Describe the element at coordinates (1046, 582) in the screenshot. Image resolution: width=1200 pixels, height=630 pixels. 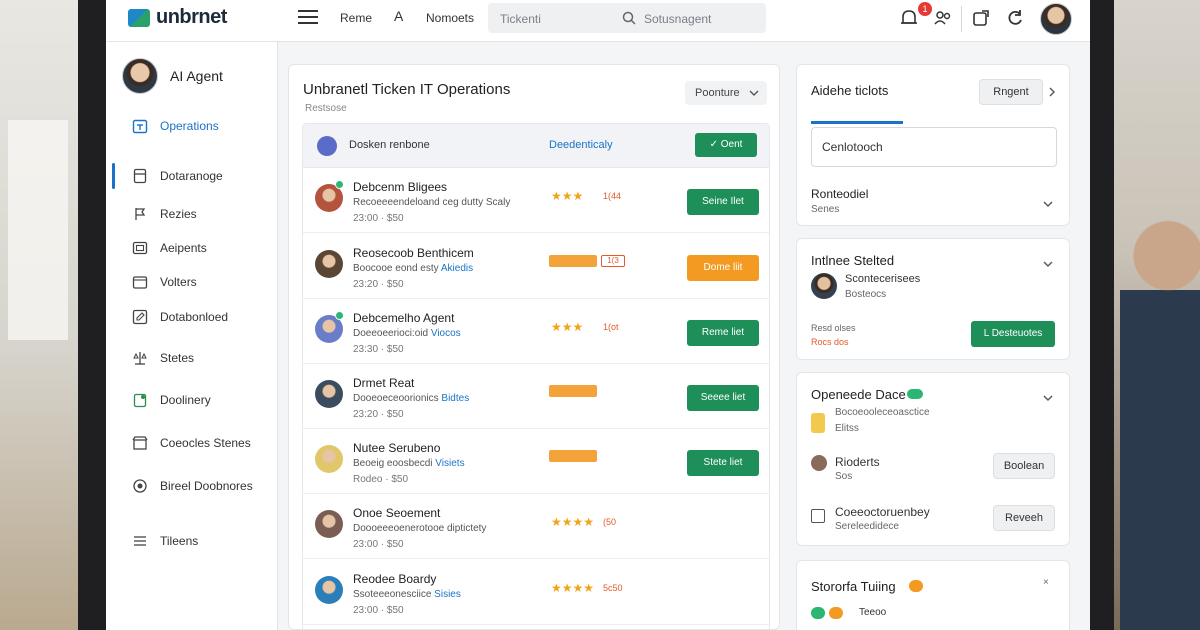
I see `close-icon: ×` at that location.